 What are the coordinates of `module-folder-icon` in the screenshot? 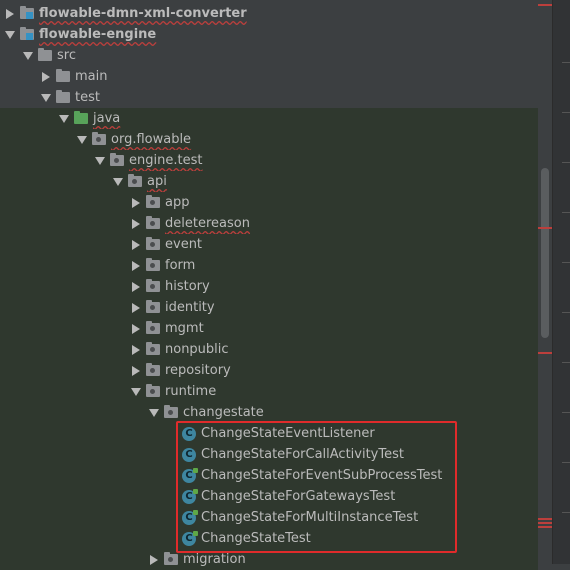 It's located at (27, 12).